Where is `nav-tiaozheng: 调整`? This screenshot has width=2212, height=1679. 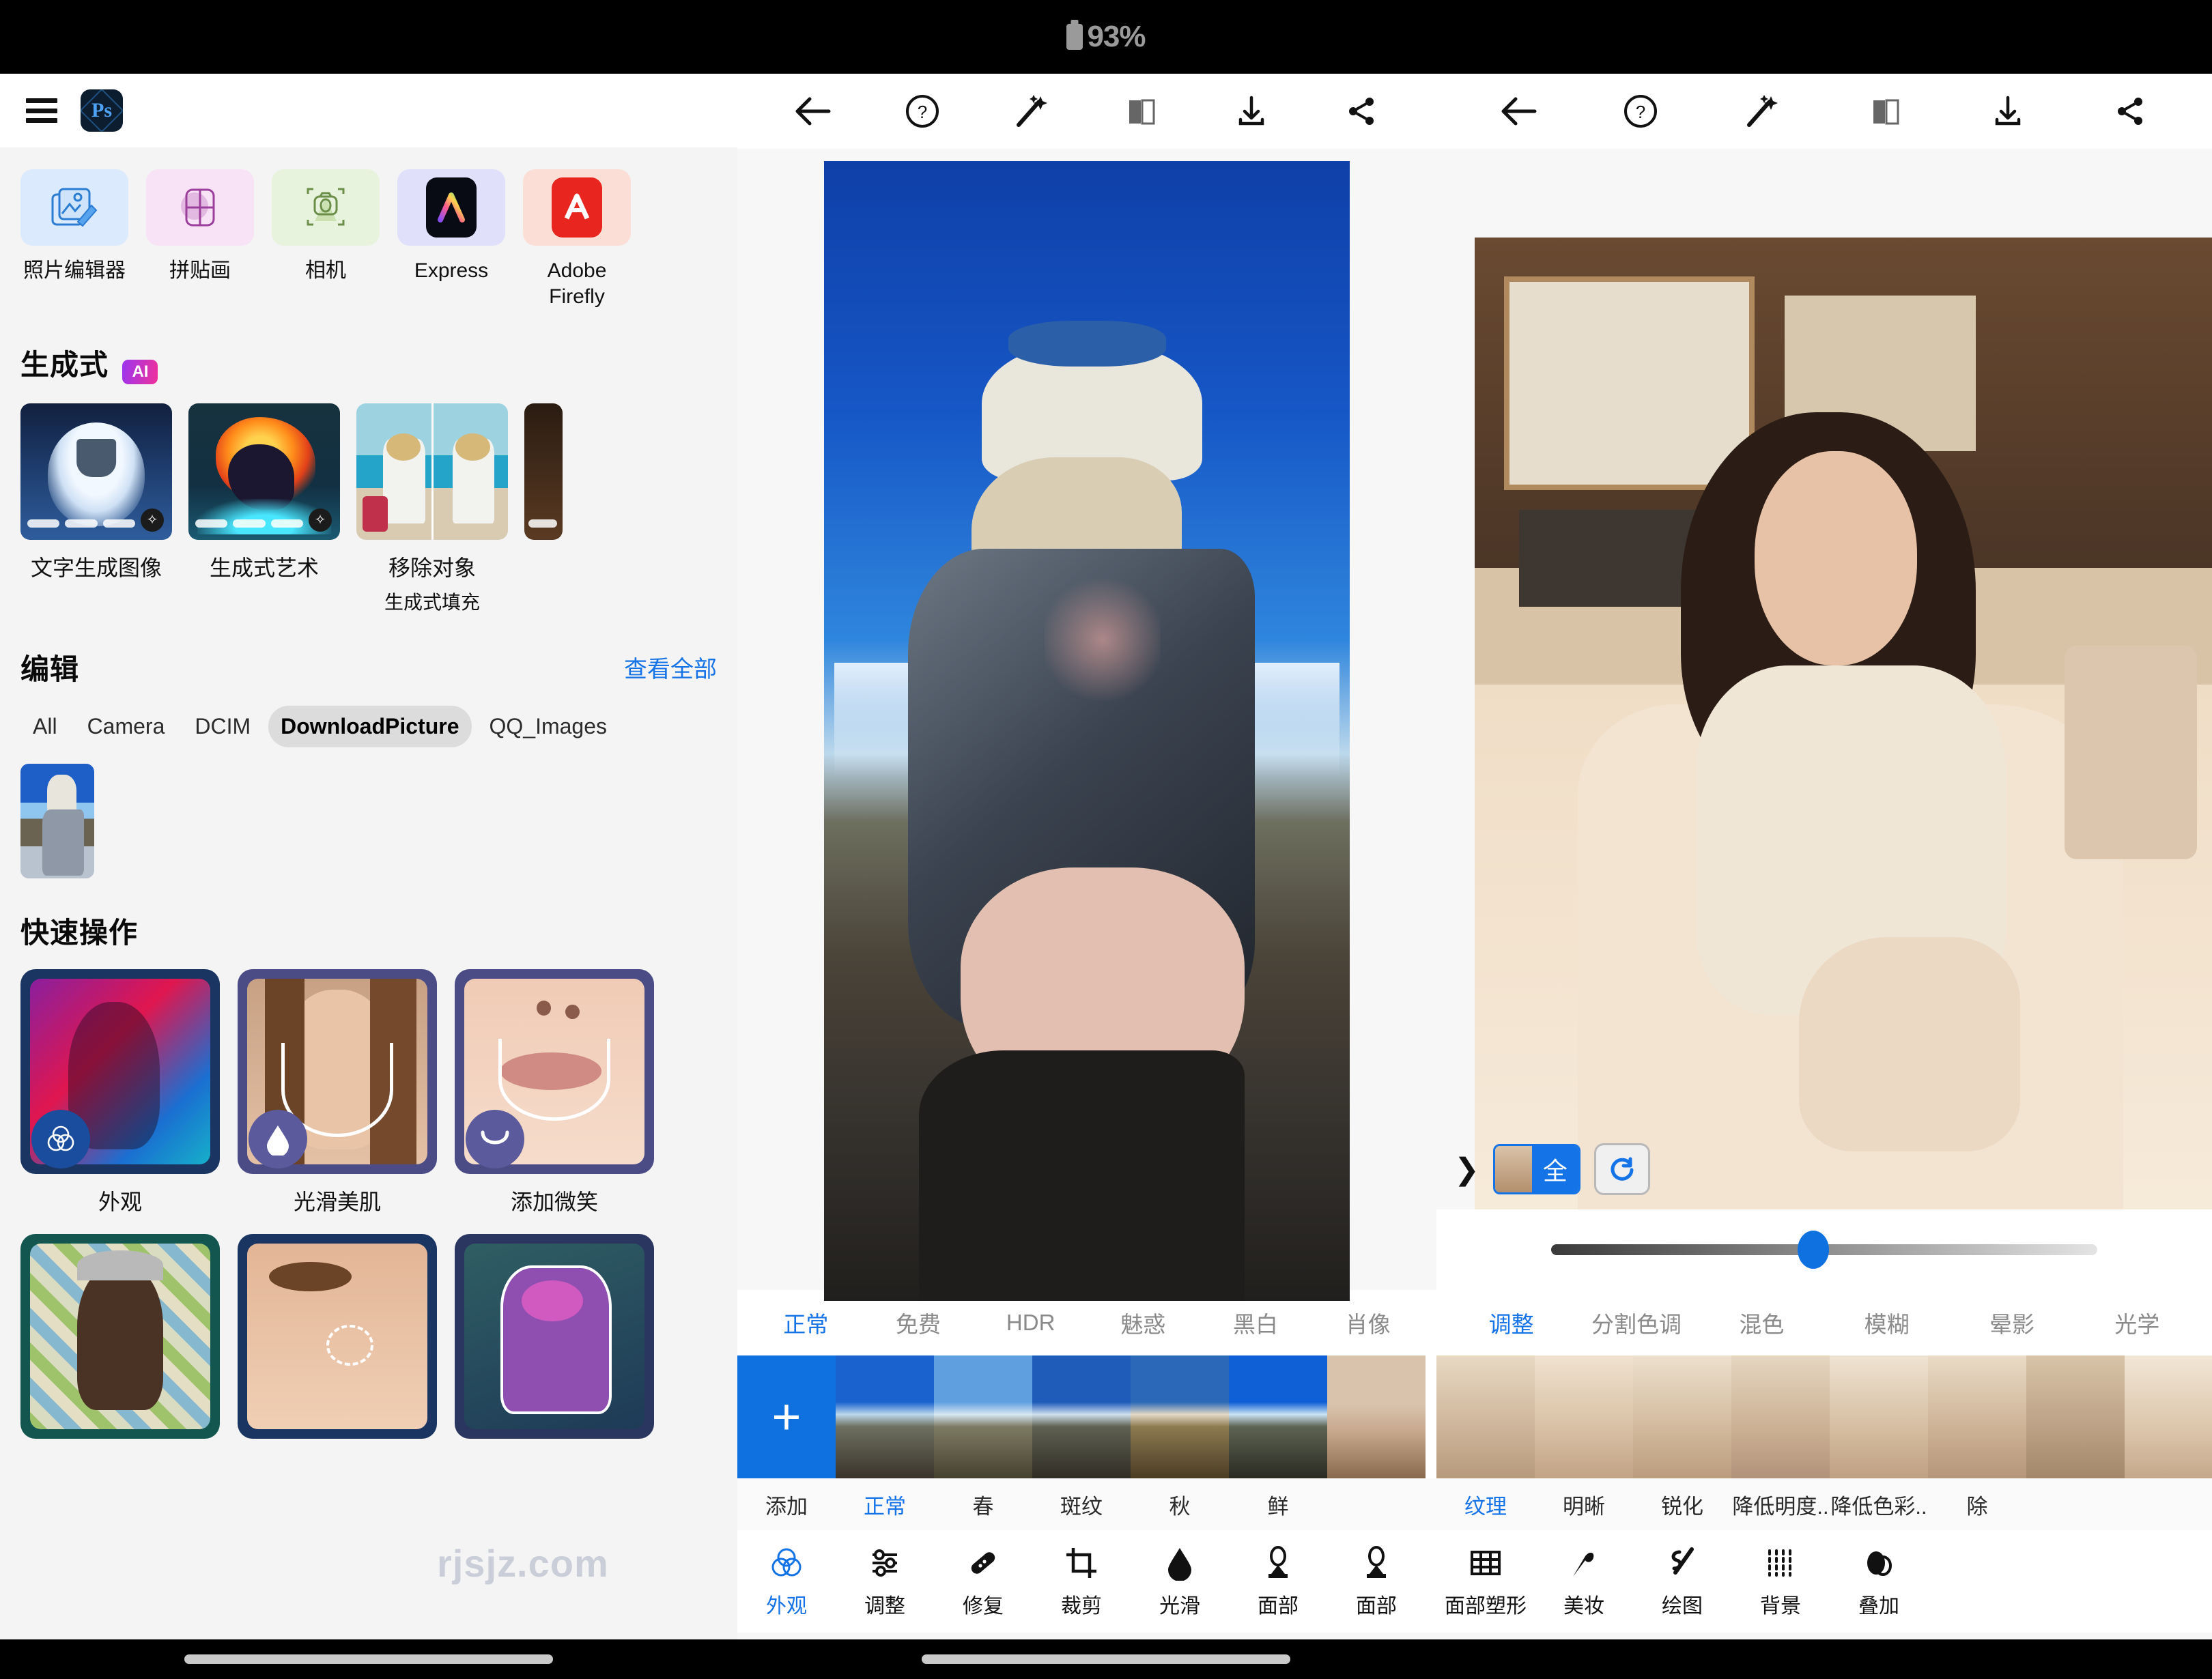 nav-tiaozheng: 调整 is located at coordinates (885, 1581).